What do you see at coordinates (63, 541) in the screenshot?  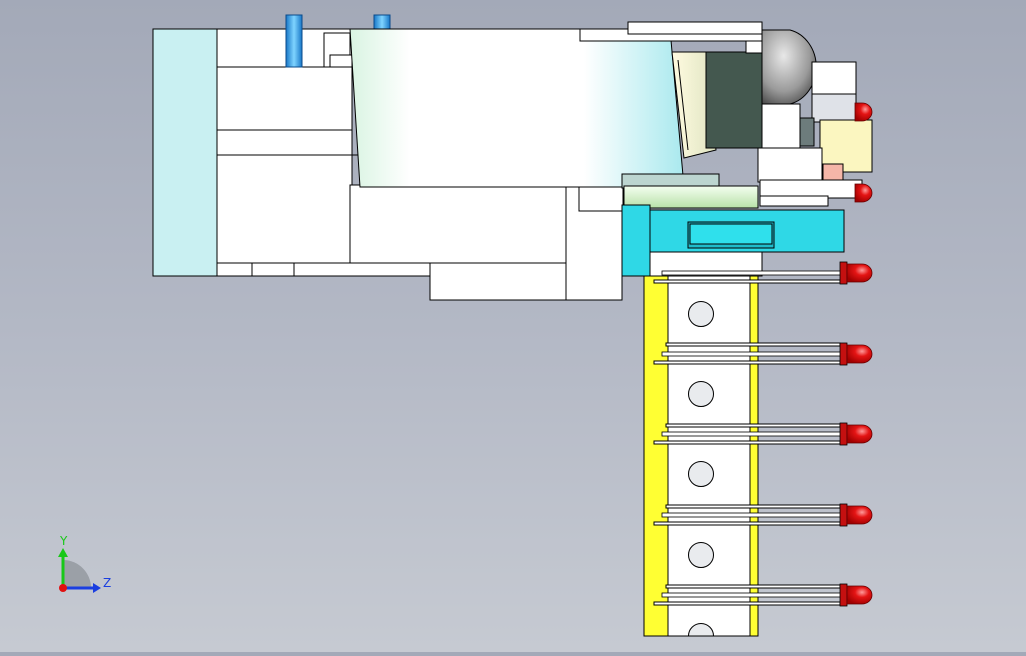 I see `y-axis-label: Y` at bounding box center [63, 541].